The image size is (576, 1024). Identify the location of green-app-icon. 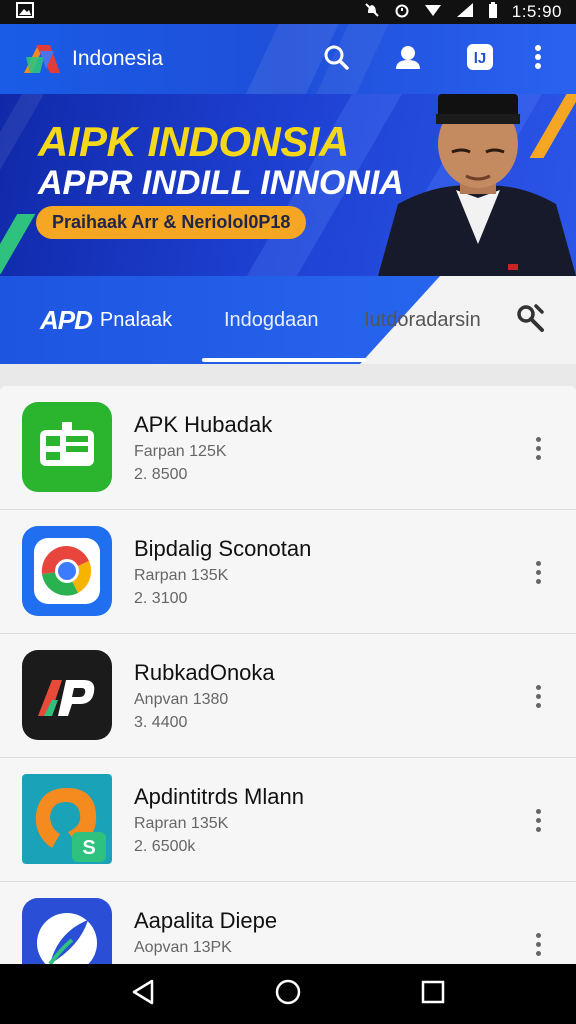
(67, 447).